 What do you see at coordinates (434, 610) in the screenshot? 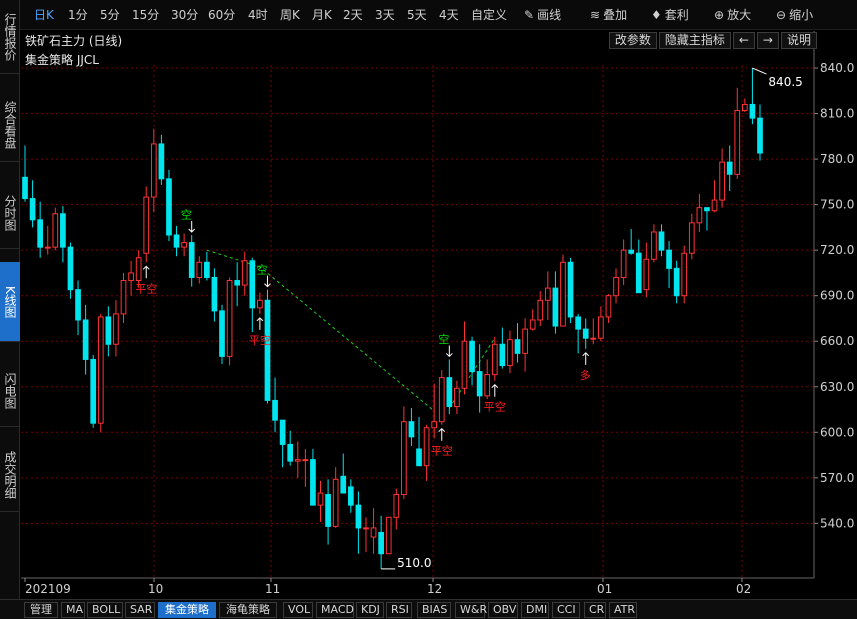
I see `indicator-tab-10: BIAS` at bounding box center [434, 610].